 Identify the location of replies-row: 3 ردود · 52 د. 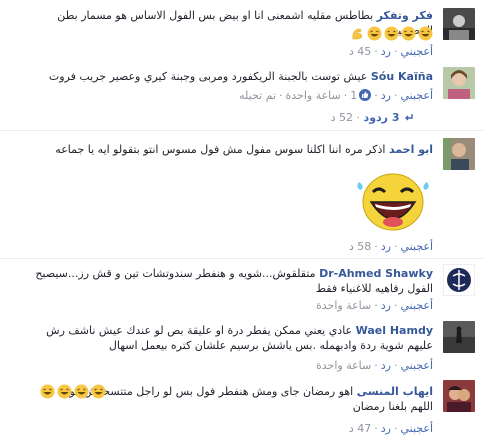
(372, 117).